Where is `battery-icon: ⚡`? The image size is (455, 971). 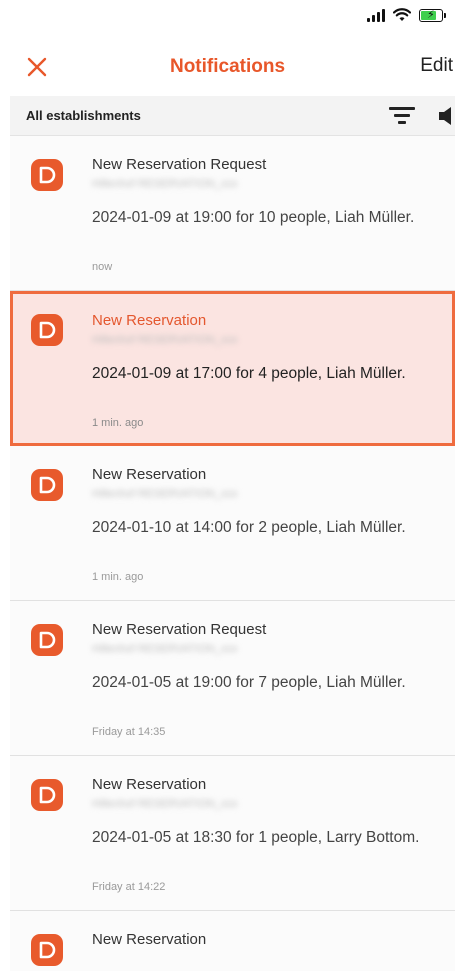 battery-icon: ⚡ is located at coordinates (432, 15).